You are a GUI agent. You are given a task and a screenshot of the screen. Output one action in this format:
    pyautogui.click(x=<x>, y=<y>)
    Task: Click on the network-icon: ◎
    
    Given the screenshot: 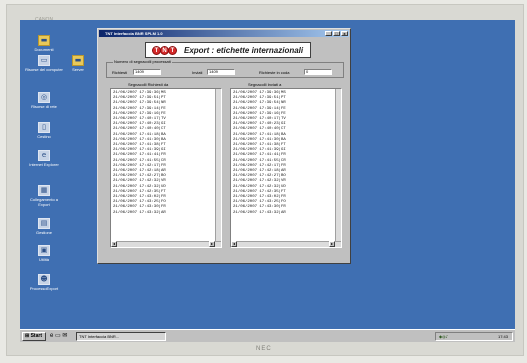 What is the action you would take?
    pyautogui.click(x=44, y=97)
    